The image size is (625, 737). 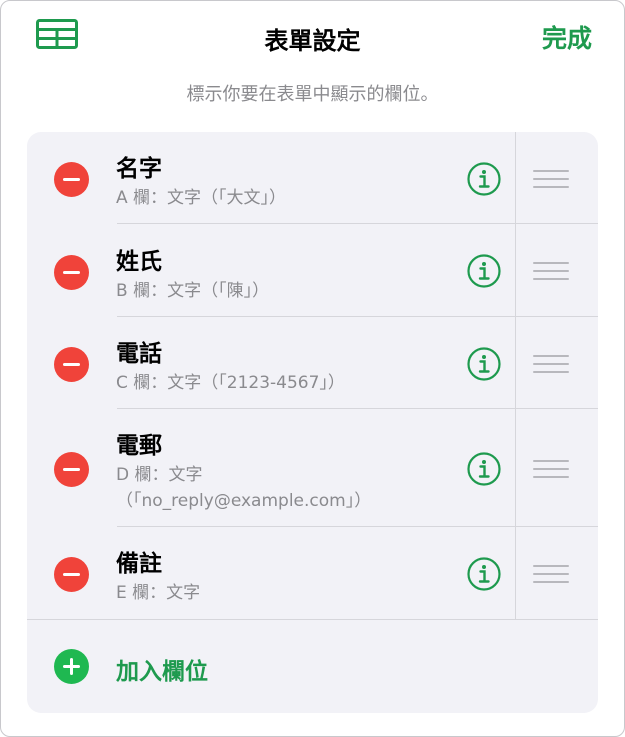 What do you see at coordinates (71, 666) in the screenshot?
I see `plus-circle-icon` at bounding box center [71, 666].